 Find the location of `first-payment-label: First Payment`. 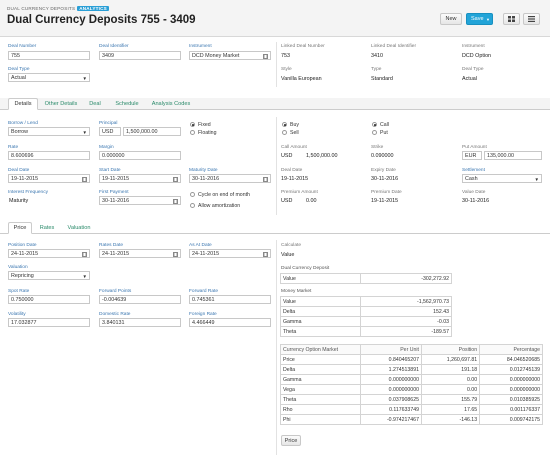

first-payment-label: First Payment is located at coordinates (114, 192).